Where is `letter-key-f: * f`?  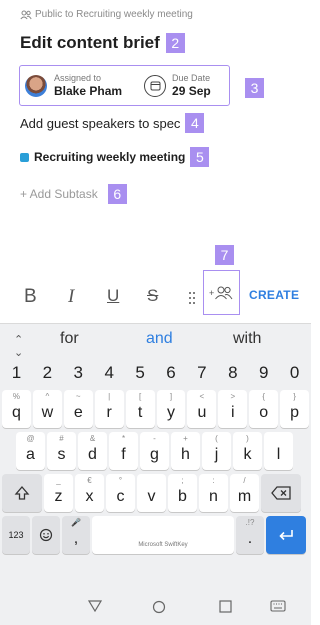
letter-key-f: * f is located at coordinates (123, 451).